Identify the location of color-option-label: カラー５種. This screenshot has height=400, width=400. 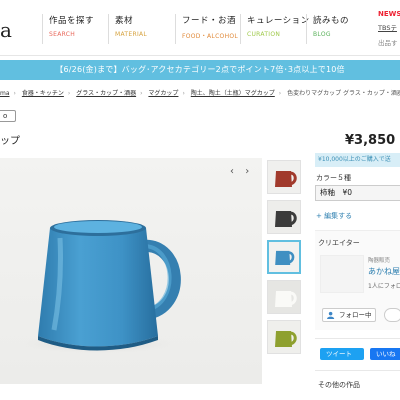
(333, 178).